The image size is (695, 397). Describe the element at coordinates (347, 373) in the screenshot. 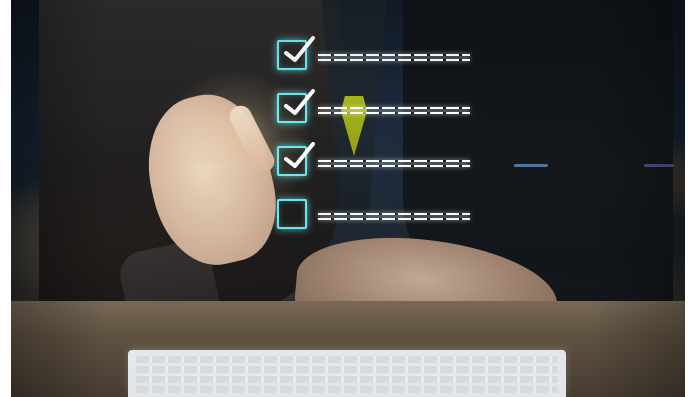

I see `white-keyboard` at that location.